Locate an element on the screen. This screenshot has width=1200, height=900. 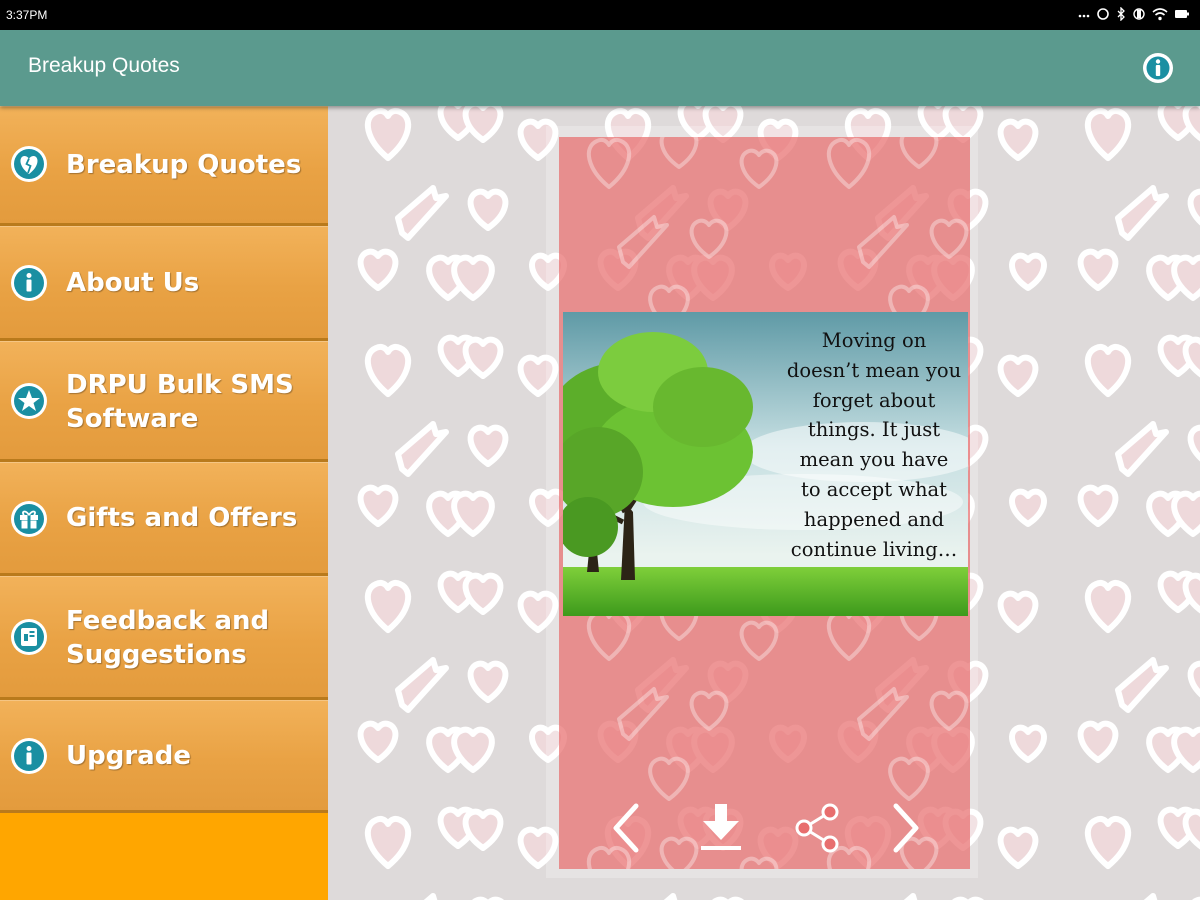
download-icon is located at coordinates (721, 828).